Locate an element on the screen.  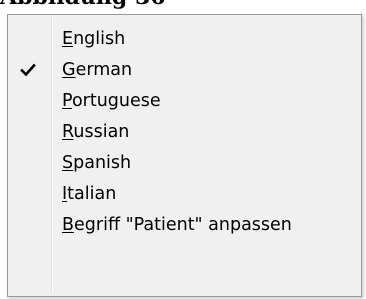
menu-item-adjust-patient-term: Begriff "Patient" anpassen is located at coordinates (184, 225).